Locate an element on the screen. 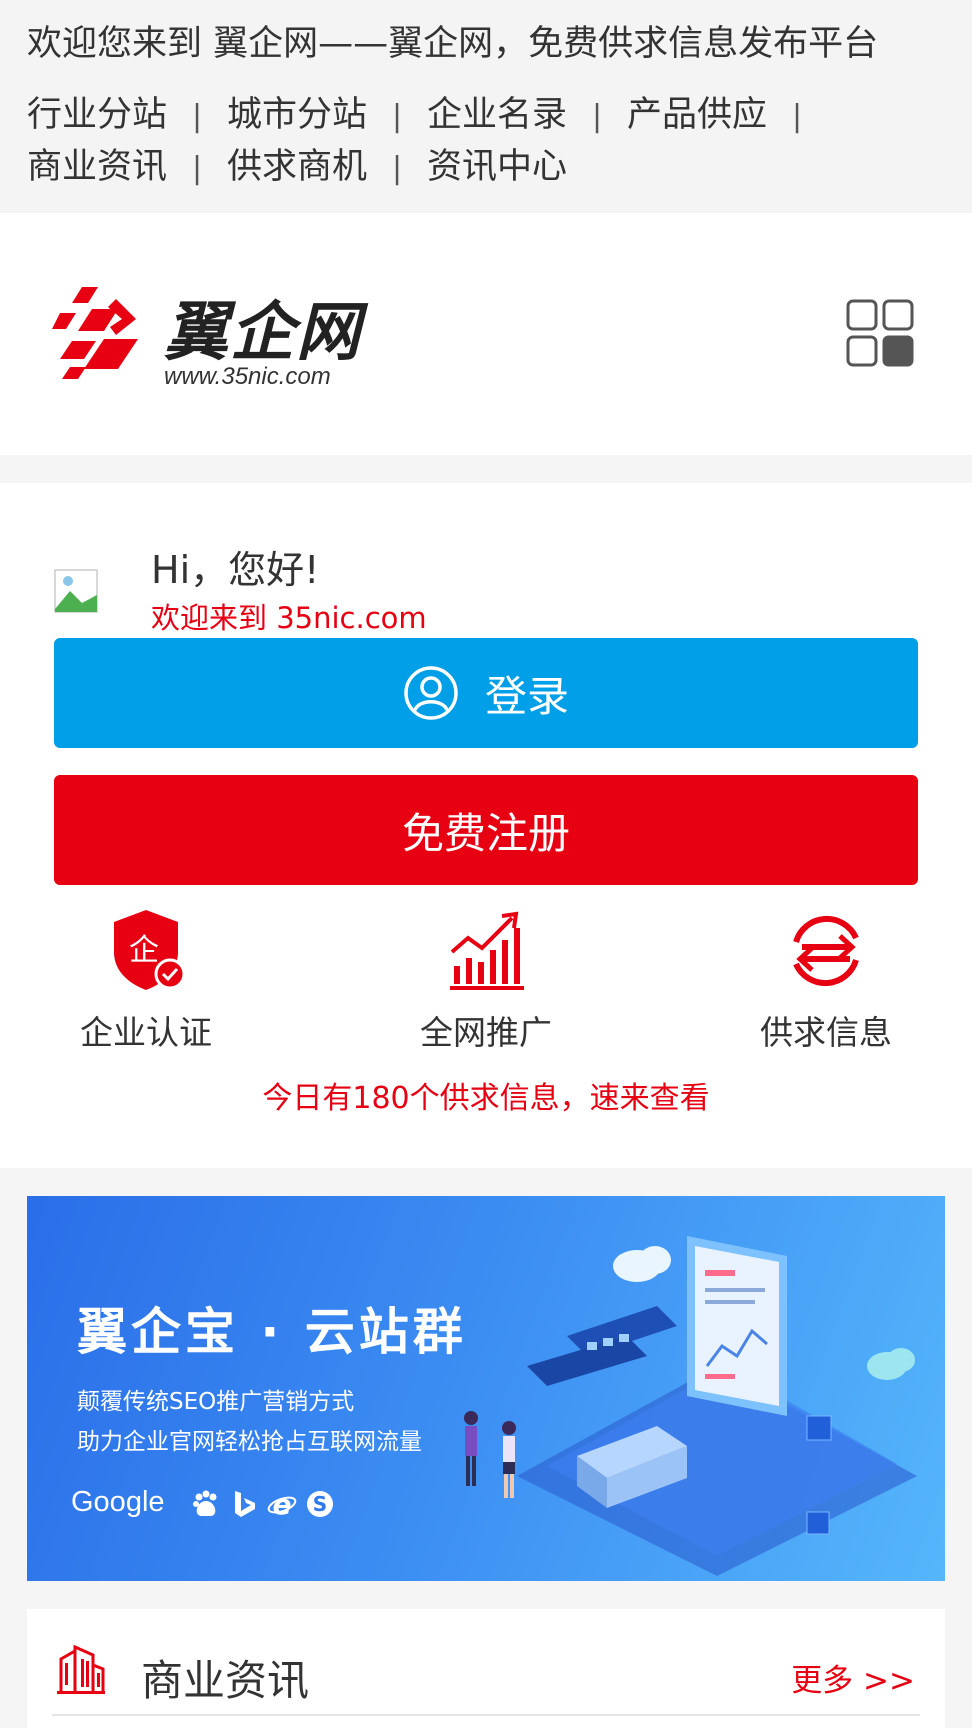  site-logo: 翼企网 www.35nic.com is located at coordinates (217, 344).